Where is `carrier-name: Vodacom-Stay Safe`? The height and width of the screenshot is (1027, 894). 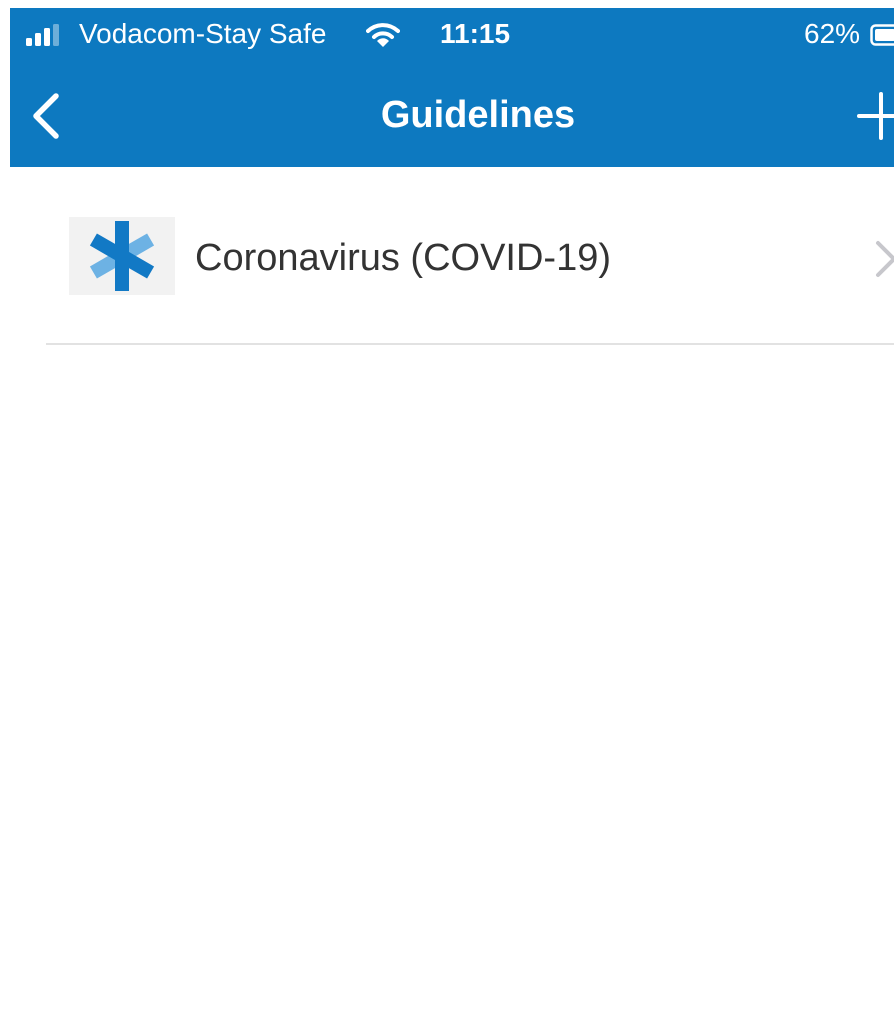
carrier-name: Vodacom-Stay Safe is located at coordinates (203, 33).